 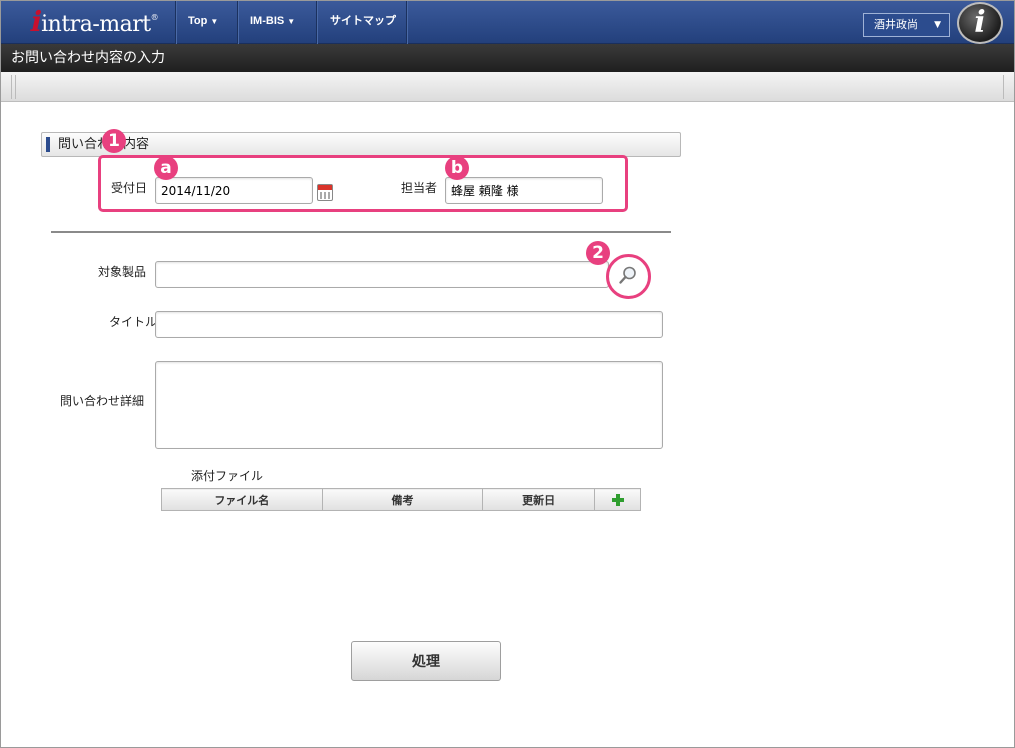 What do you see at coordinates (507, 87) in the screenshot?
I see `toolbar` at bounding box center [507, 87].